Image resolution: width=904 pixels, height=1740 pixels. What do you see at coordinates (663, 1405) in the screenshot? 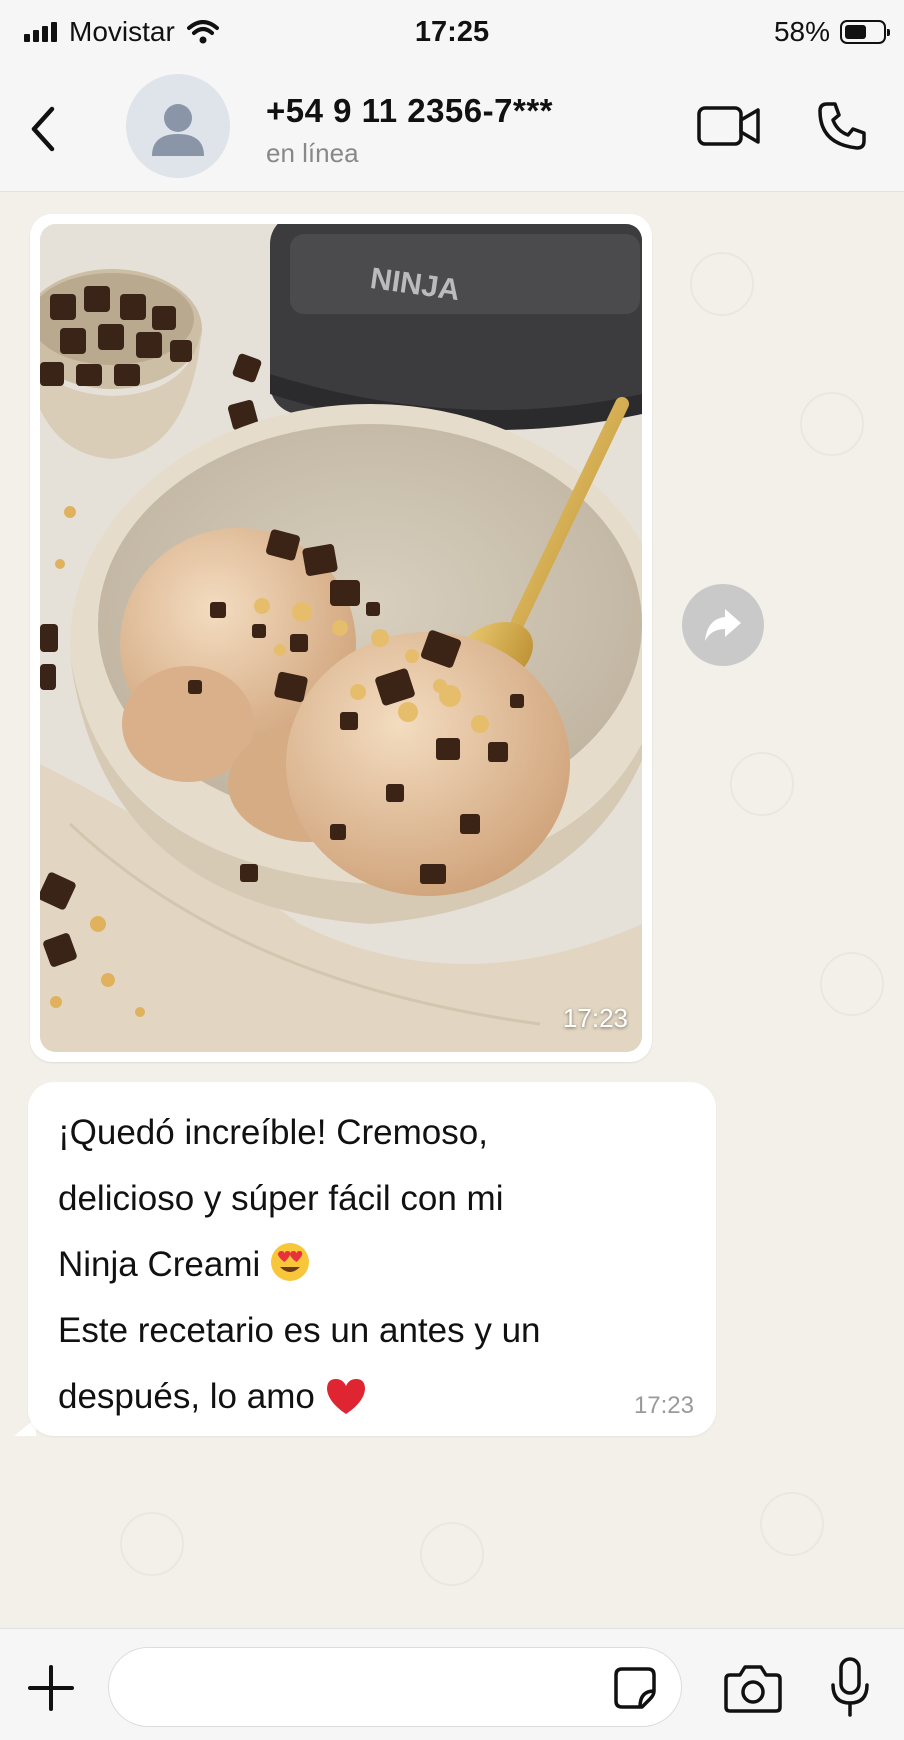
I see `text-message-time: 17:23` at bounding box center [663, 1405].